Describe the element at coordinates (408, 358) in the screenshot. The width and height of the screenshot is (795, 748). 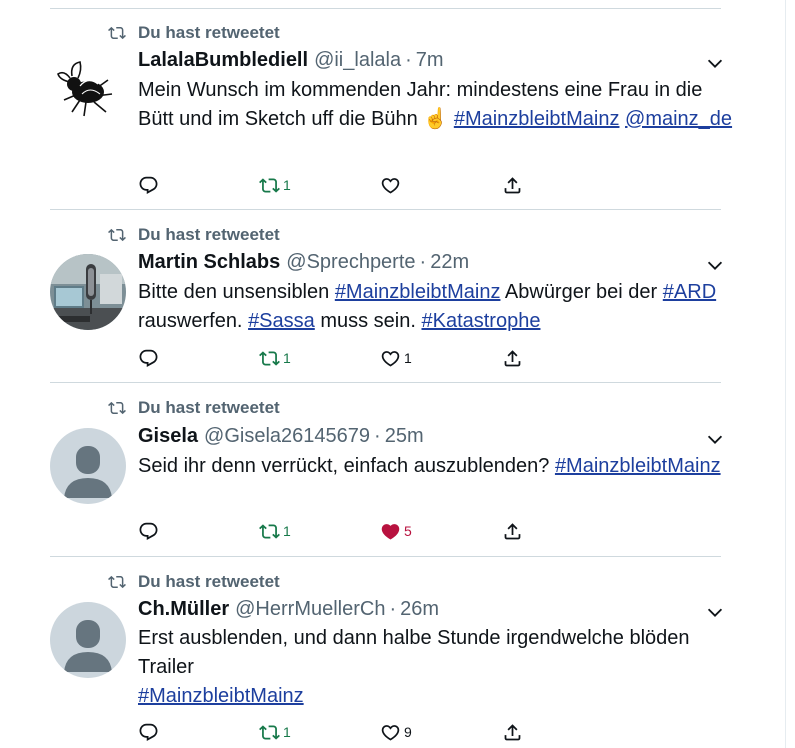
I see `like-count: 1` at that location.